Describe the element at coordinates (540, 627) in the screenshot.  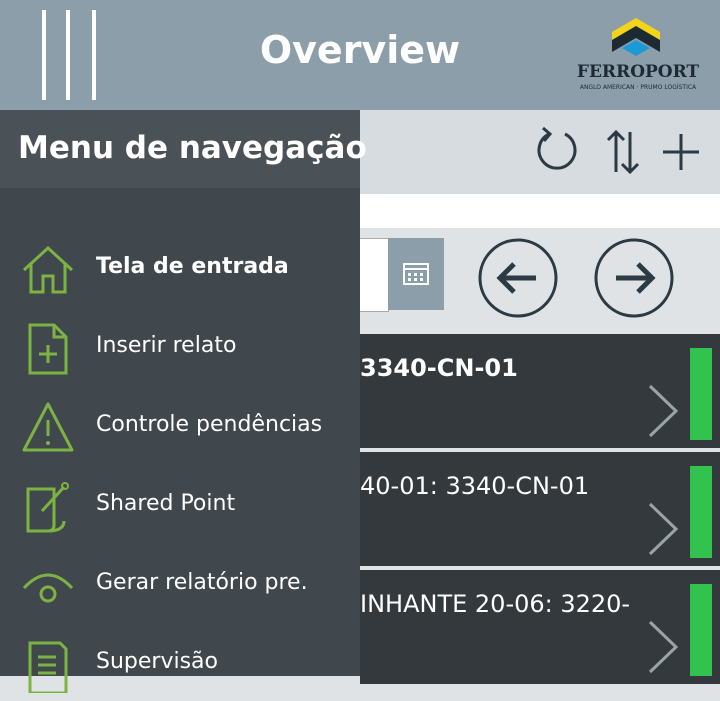
I see `list-item: INHANTE 20-06: 3220-` at that location.